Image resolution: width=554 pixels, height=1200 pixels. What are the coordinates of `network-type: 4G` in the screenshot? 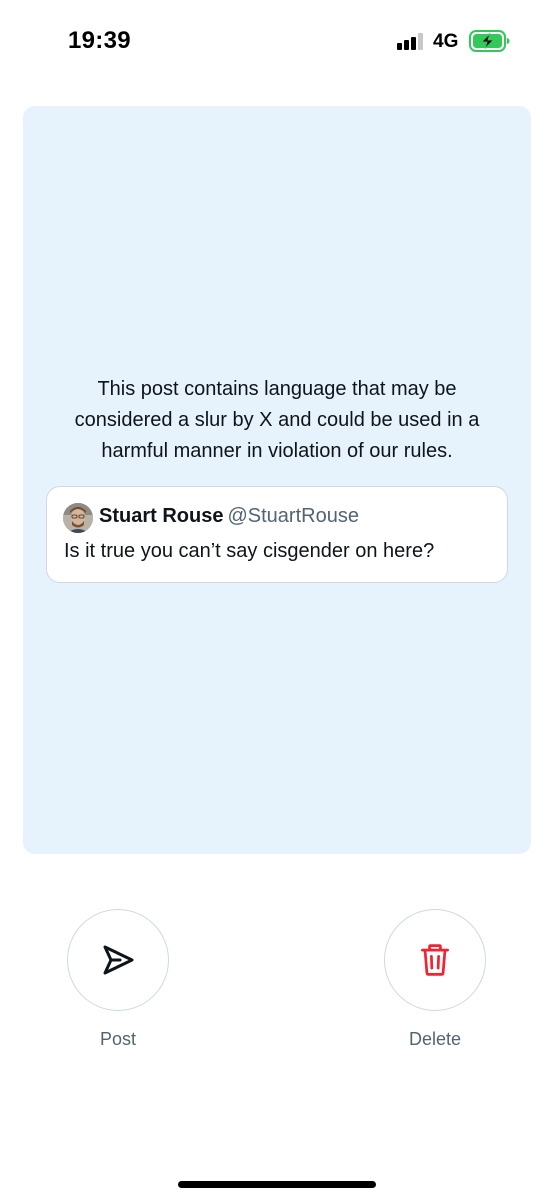 It's located at (446, 41).